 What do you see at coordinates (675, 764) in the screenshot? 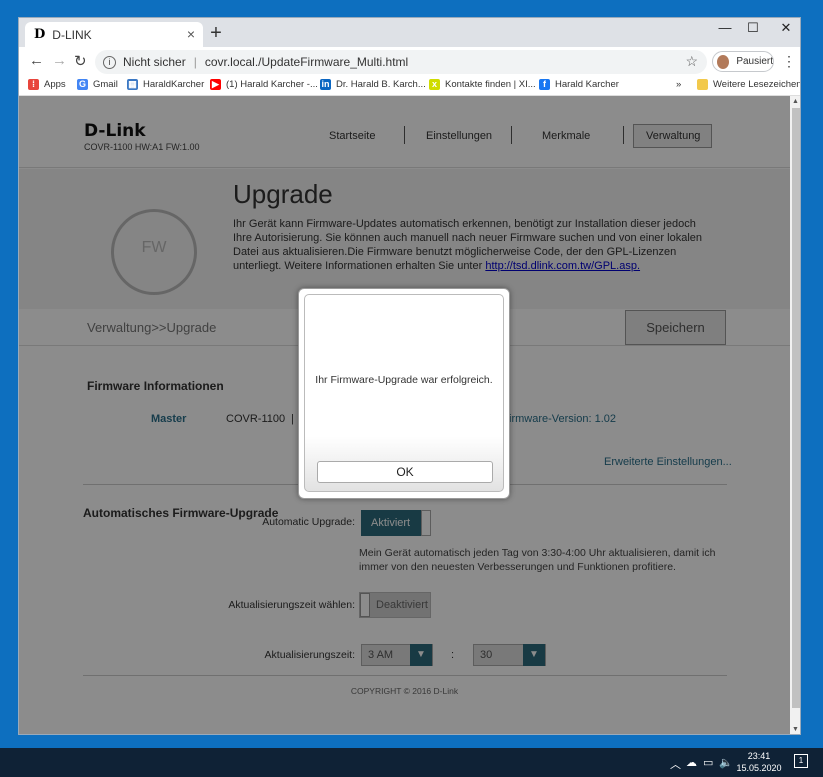
I see `tray-expand-icon: ︿` at bounding box center [675, 764].